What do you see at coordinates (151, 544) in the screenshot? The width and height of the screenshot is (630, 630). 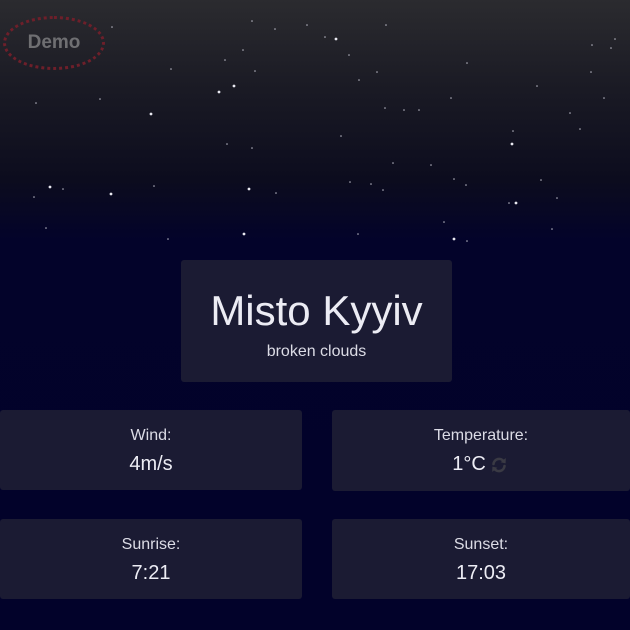 I see `sunrise-label: Sunrise:` at bounding box center [151, 544].